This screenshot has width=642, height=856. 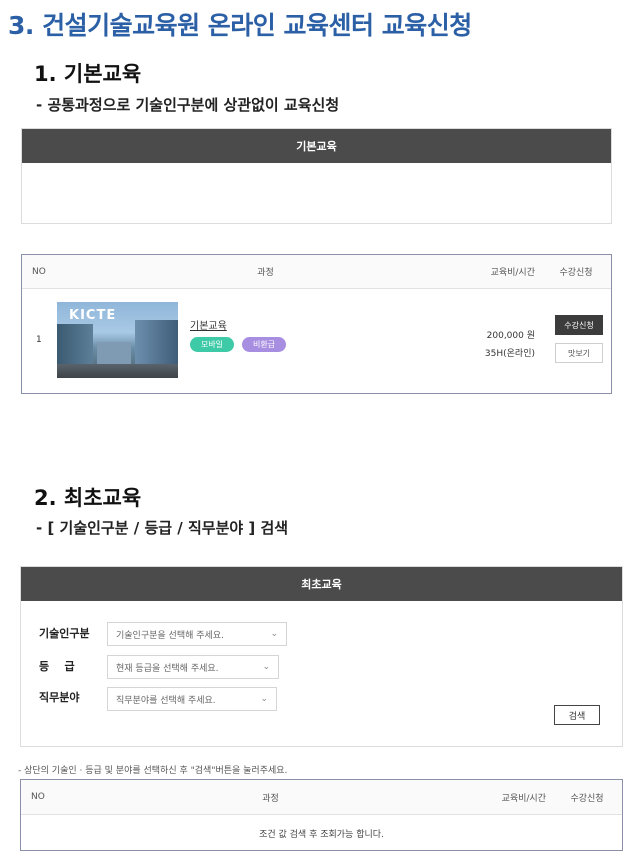 What do you see at coordinates (162, 528) in the screenshot?
I see `initial-section-subheading: - [ 기술인구분 / 등급 / 직무분야 ] 검색` at bounding box center [162, 528].